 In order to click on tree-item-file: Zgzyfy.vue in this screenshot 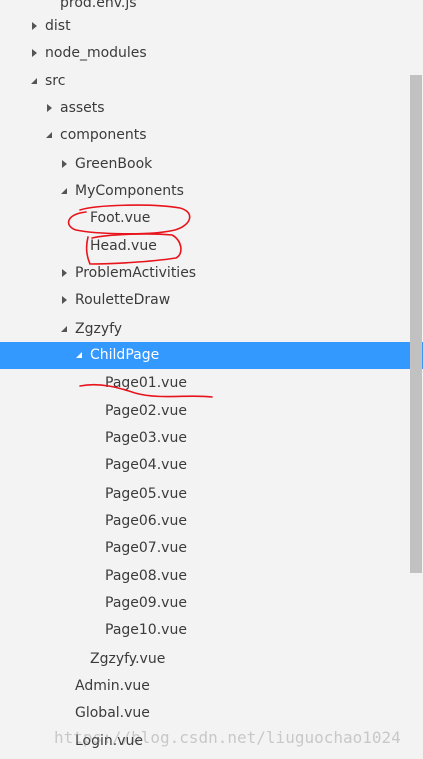, I will do `click(211, 659)`.